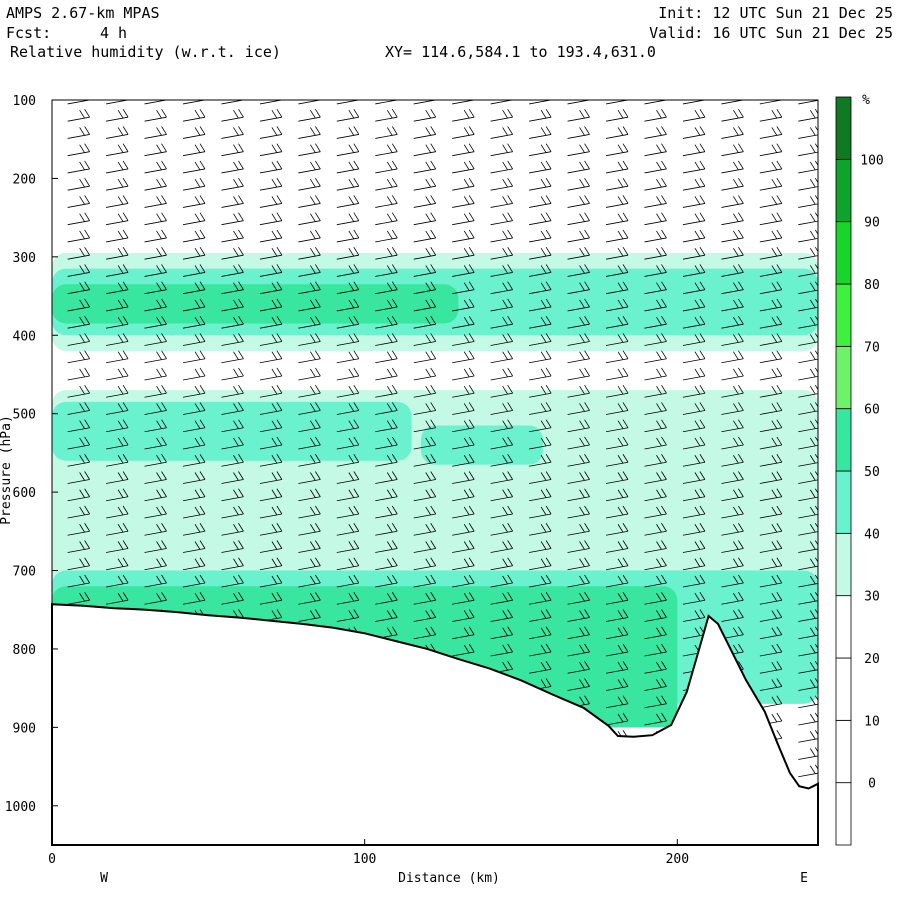 This screenshot has width=900, height=900. Describe the element at coordinates (872, 784) in the screenshot. I see `colorbar-label: 0` at that location.